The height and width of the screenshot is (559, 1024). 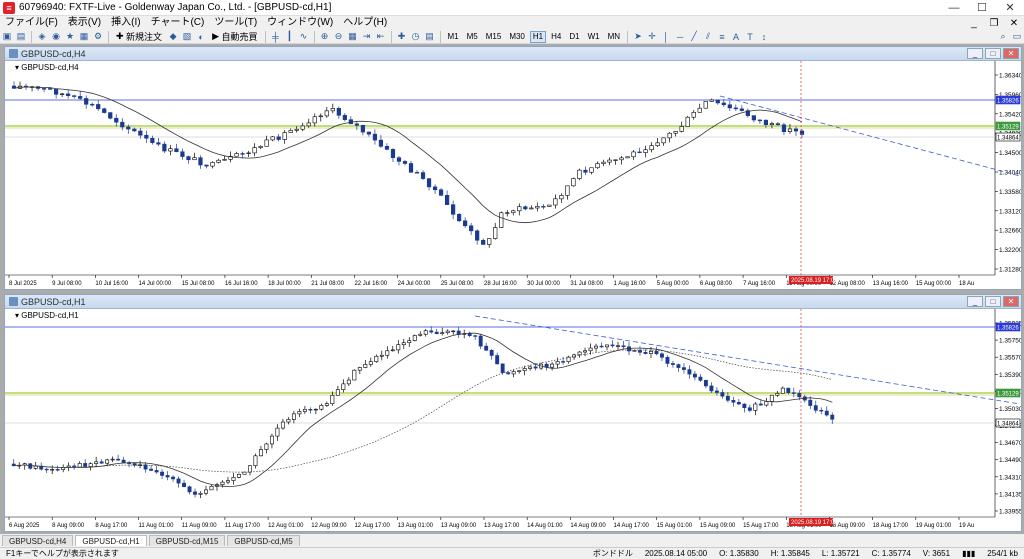 I want to click on chart-window-titlebar: GBPUSD-cd,H1 _ □ ✕, so click(x=513, y=302).